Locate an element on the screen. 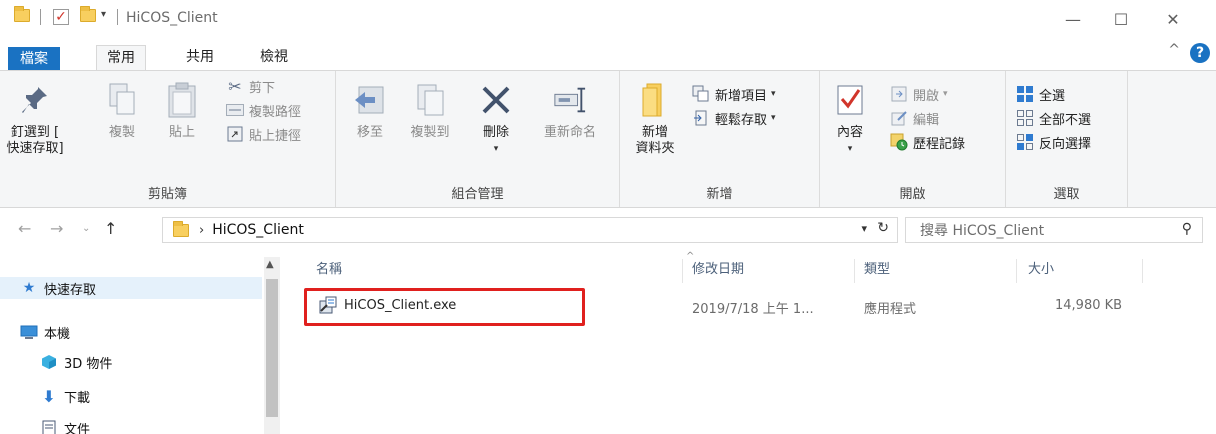  paste-shortcut-label: 貼上捷徑 is located at coordinates (275, 136).